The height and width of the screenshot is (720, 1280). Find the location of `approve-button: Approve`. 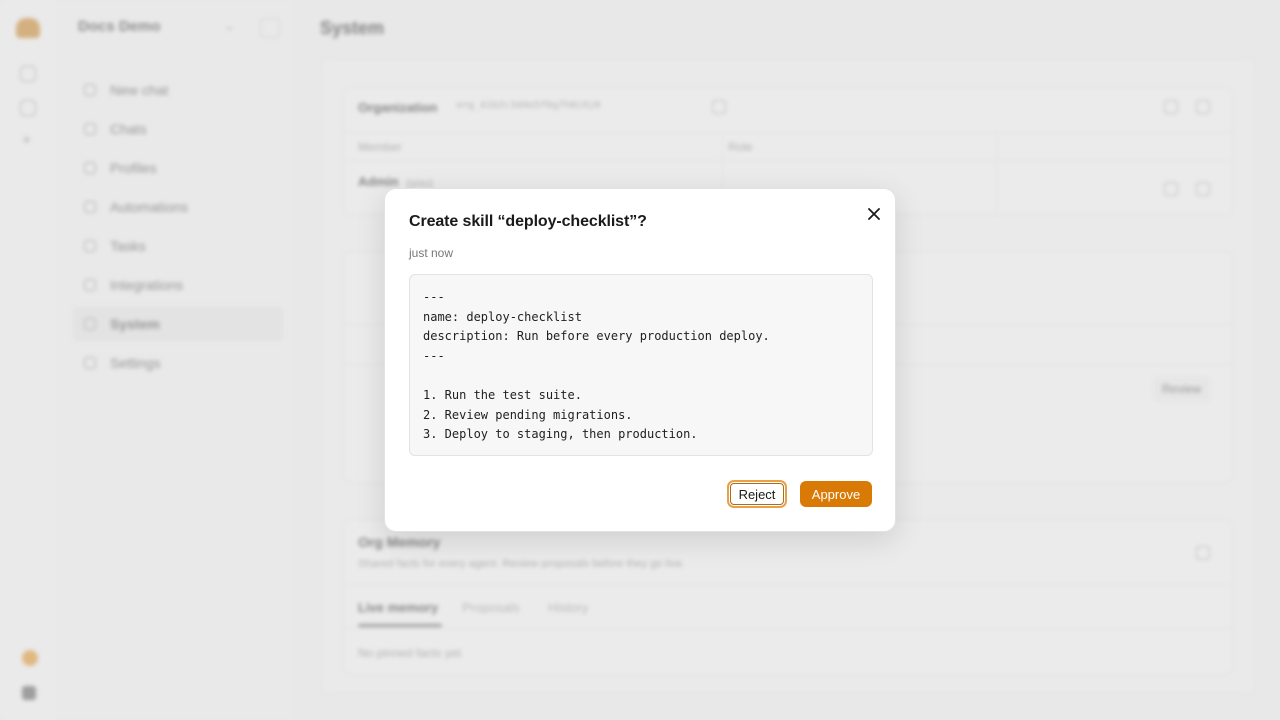

approve-button: Approve is located at coordinates (836, 494).